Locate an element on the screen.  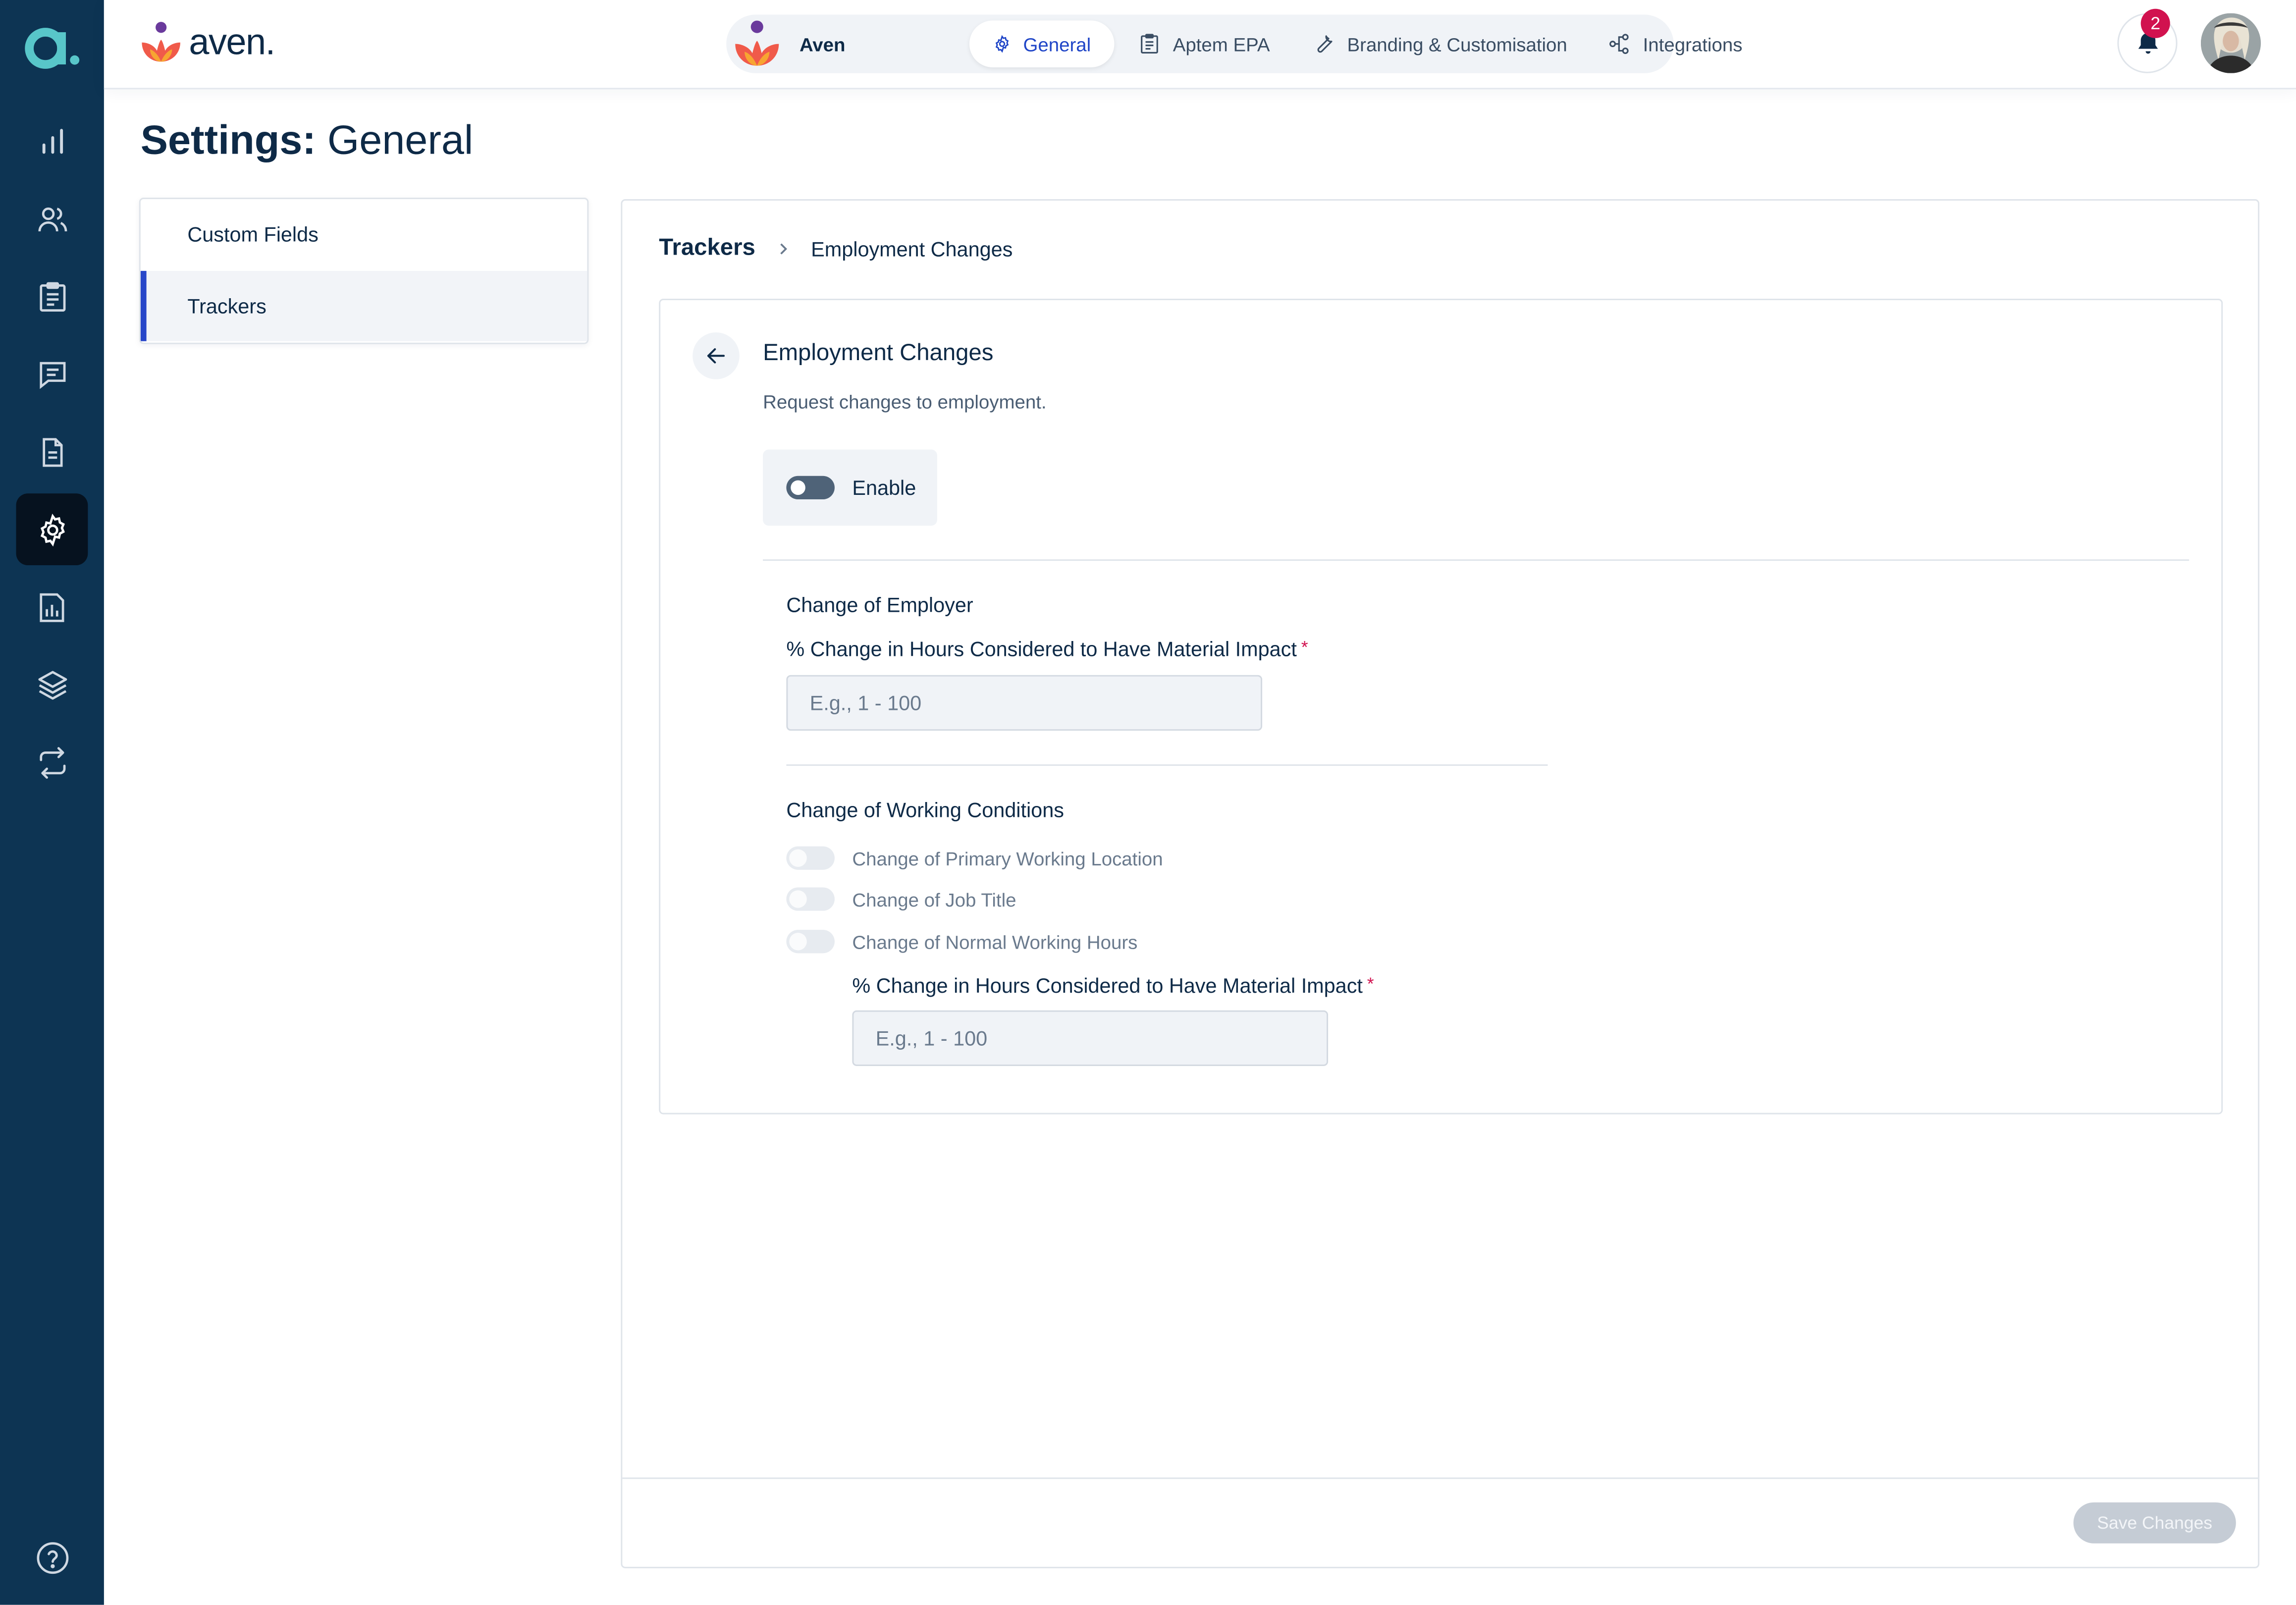
subnav-item-custom-fields: Custom Fields is located at coordinates (364, 234).